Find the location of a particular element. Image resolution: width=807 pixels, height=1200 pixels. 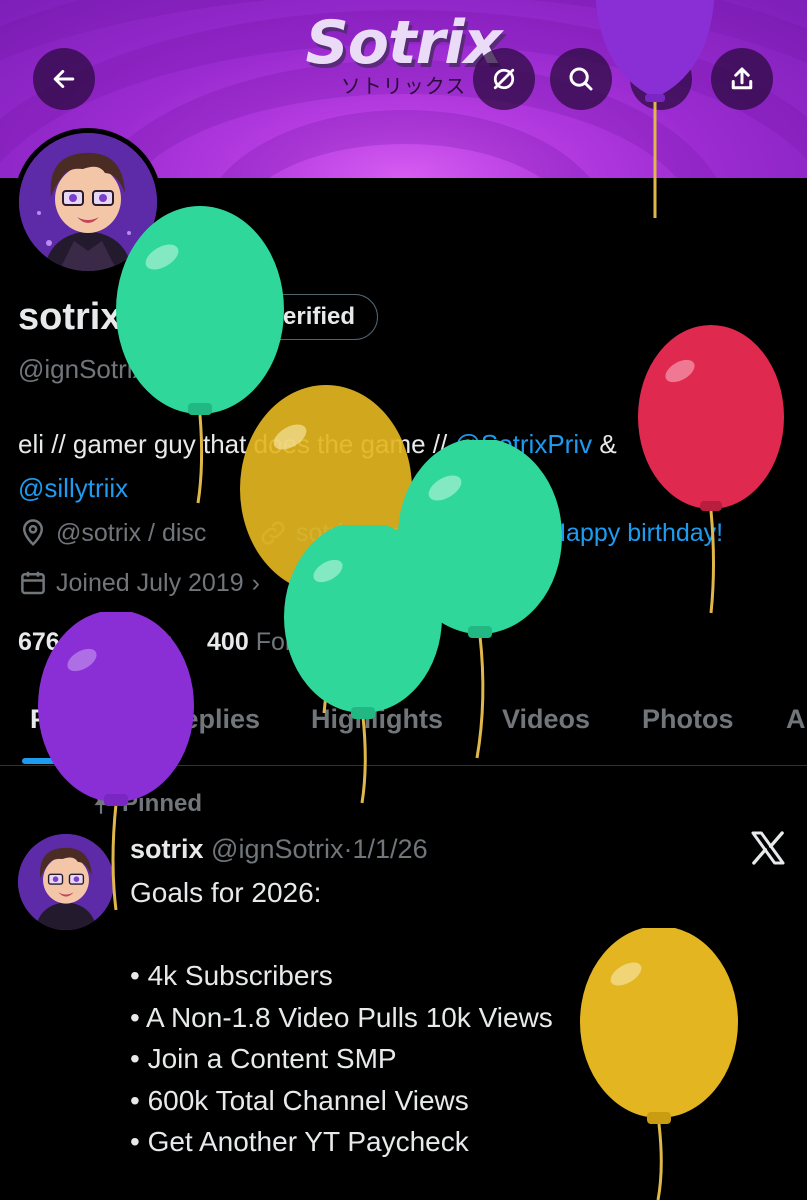

following-label: Following is located at coordinates (119, 642).